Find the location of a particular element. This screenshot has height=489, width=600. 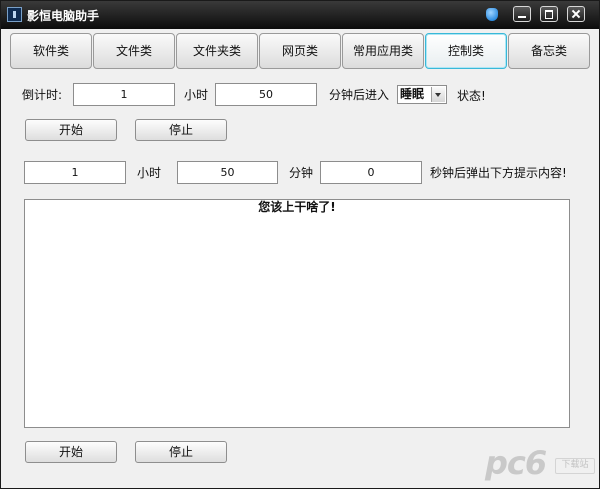

tab-software: 软件类 is located at coordinates (51, 51).